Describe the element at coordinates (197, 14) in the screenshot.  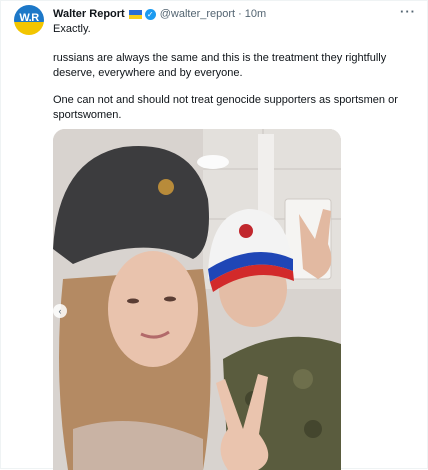
I see `user-handle: @walter_report` at that location.